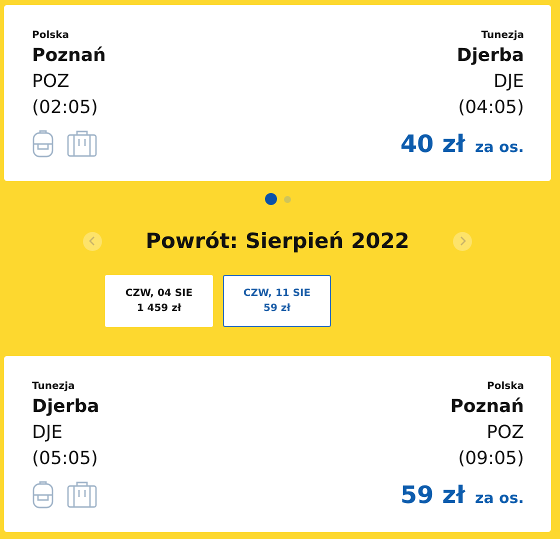  Describe the element at coordinates (278, 241) in the screenshot. I see `return-heading: Powrót: Sierpień 2022` at that location.